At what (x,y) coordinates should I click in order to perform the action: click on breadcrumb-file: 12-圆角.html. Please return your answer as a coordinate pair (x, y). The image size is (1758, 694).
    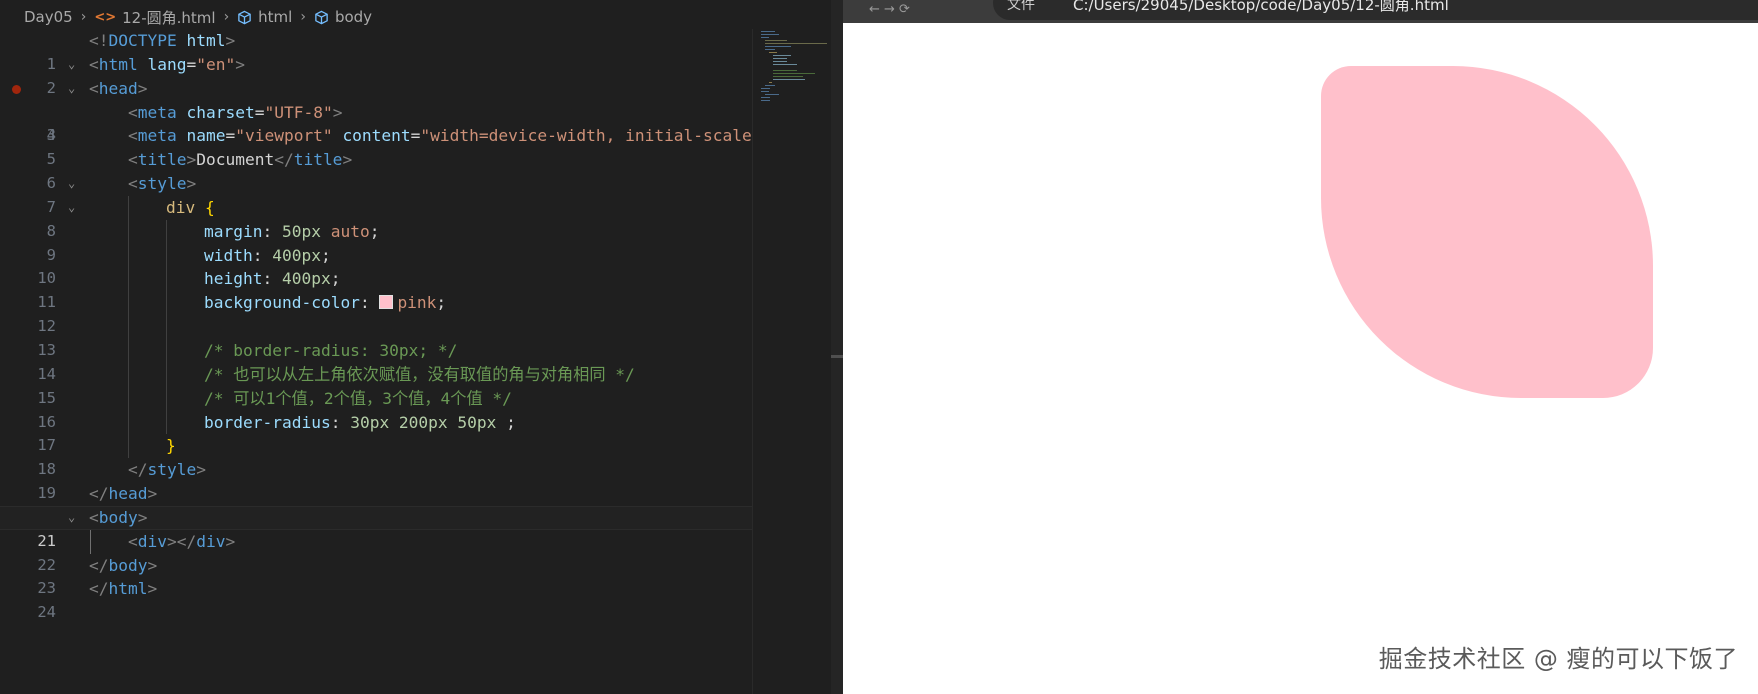
    Looking at the image, I should click on (168, 17).